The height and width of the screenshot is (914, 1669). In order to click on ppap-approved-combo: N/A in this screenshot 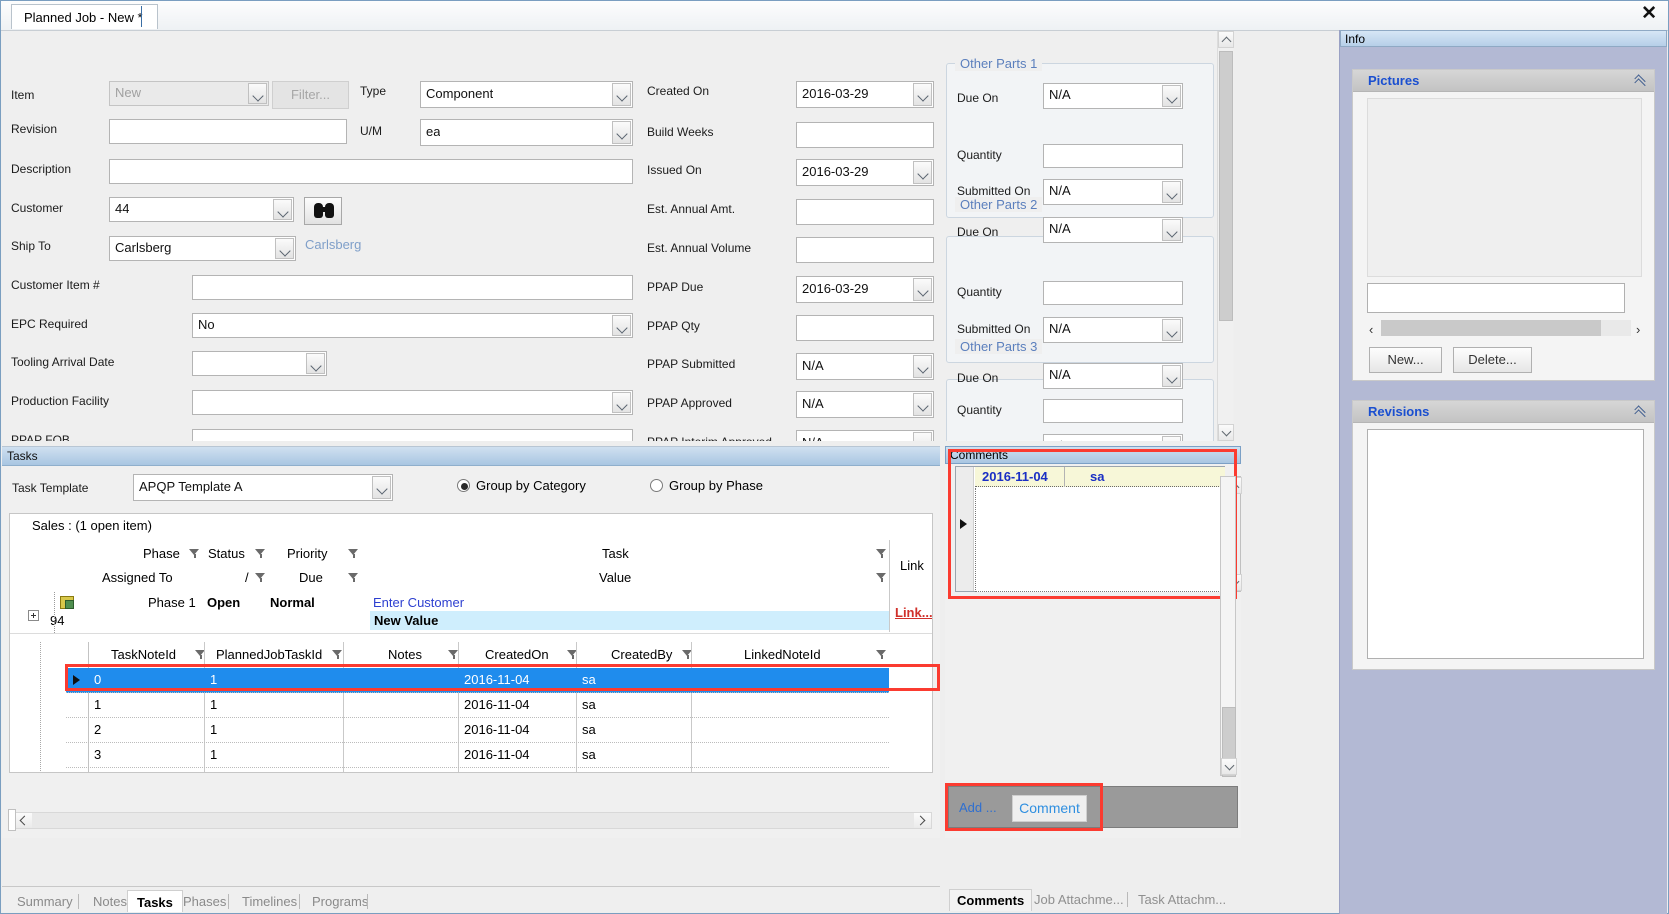, I will do `click(865, 404)`.